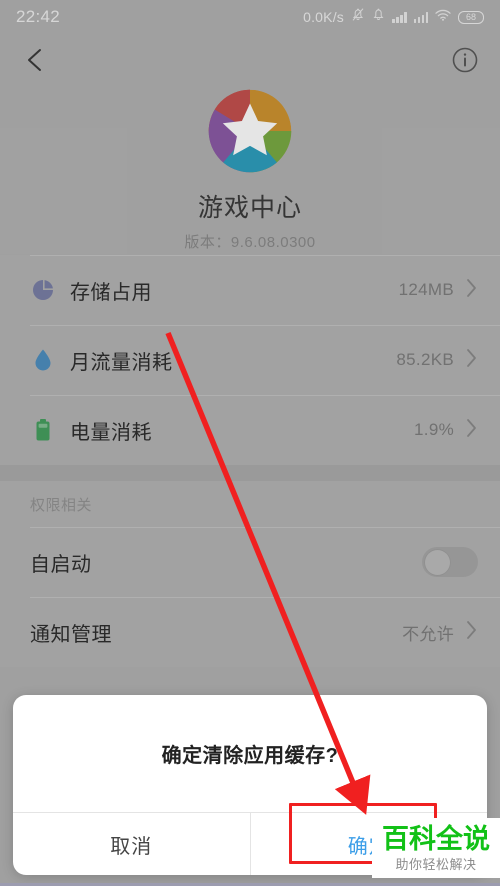 The image size is (500, 886). What do you see at coordinates (131, 844) in the screenshot?
I see `cancel-button: 取消` at bounding box center [131, 844].